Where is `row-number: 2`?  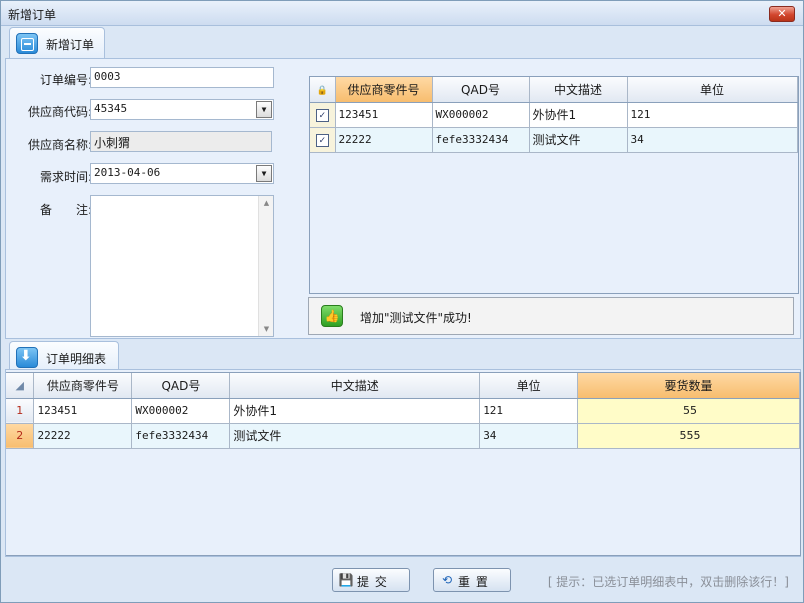 row-number: 2 is located at coordinates (20, 436).